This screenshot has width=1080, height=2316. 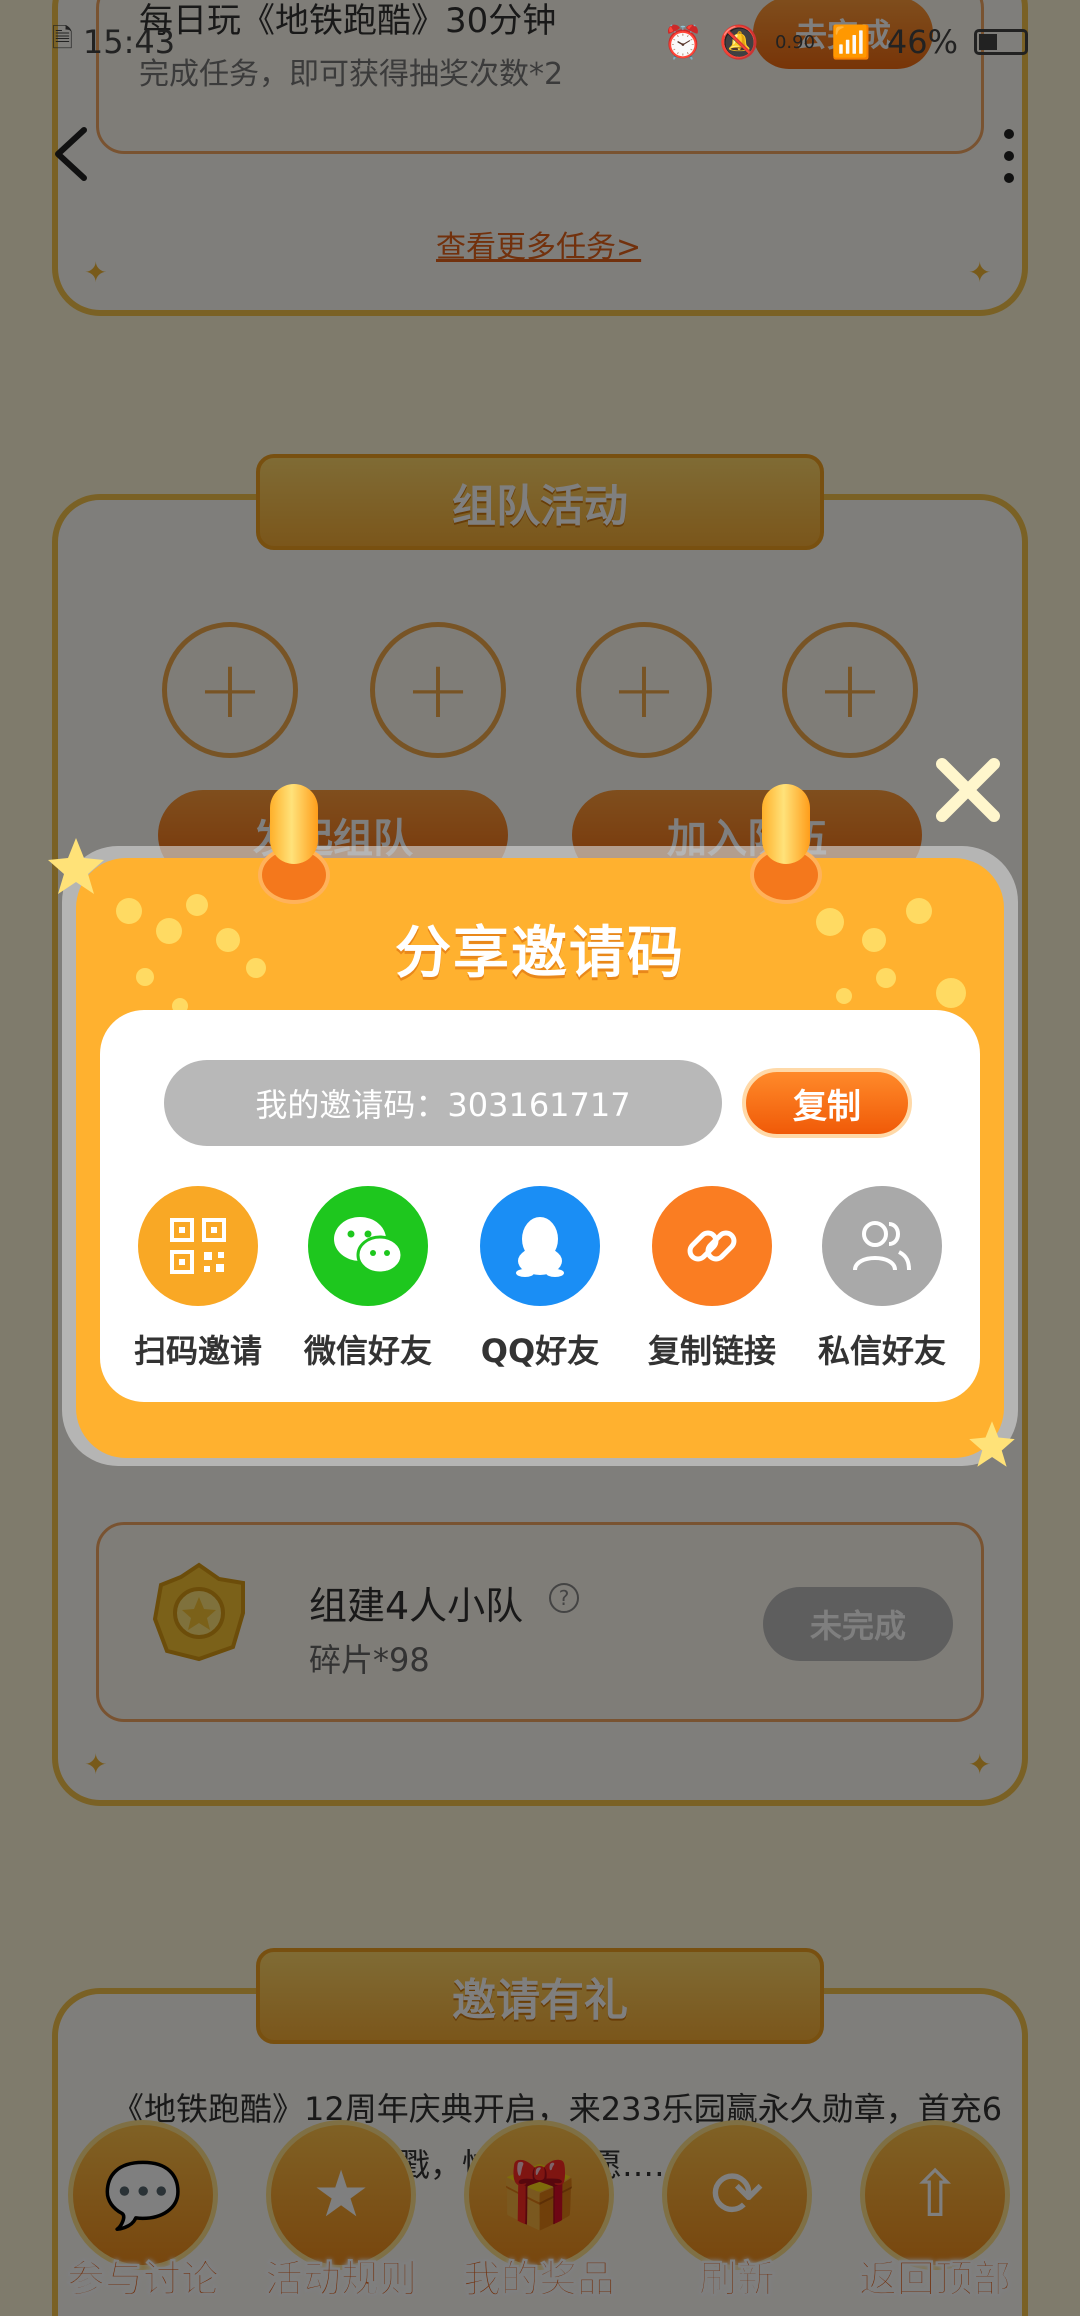 I want to click on status-time: 15:43, so click(x=129, y=42).